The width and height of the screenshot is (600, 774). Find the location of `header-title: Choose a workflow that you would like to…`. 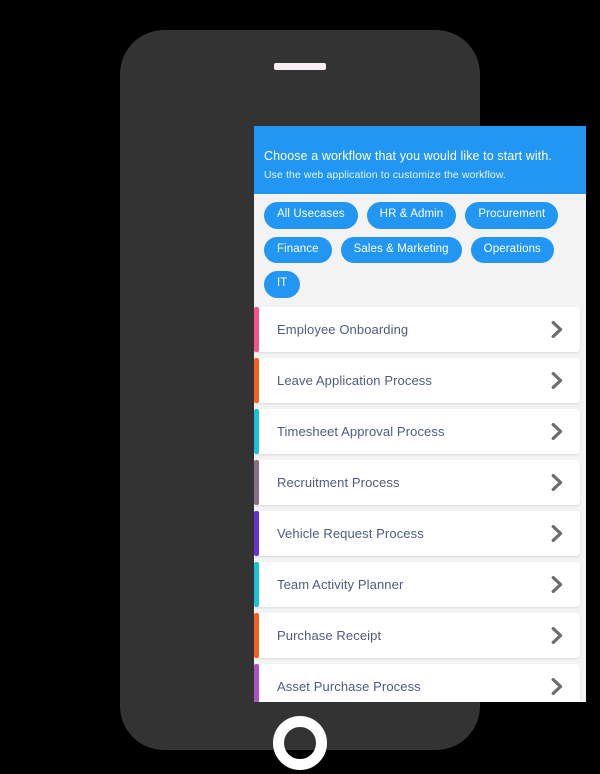

header-title: Choose a workflow that you would like to… is located at coordinates (408, 156).